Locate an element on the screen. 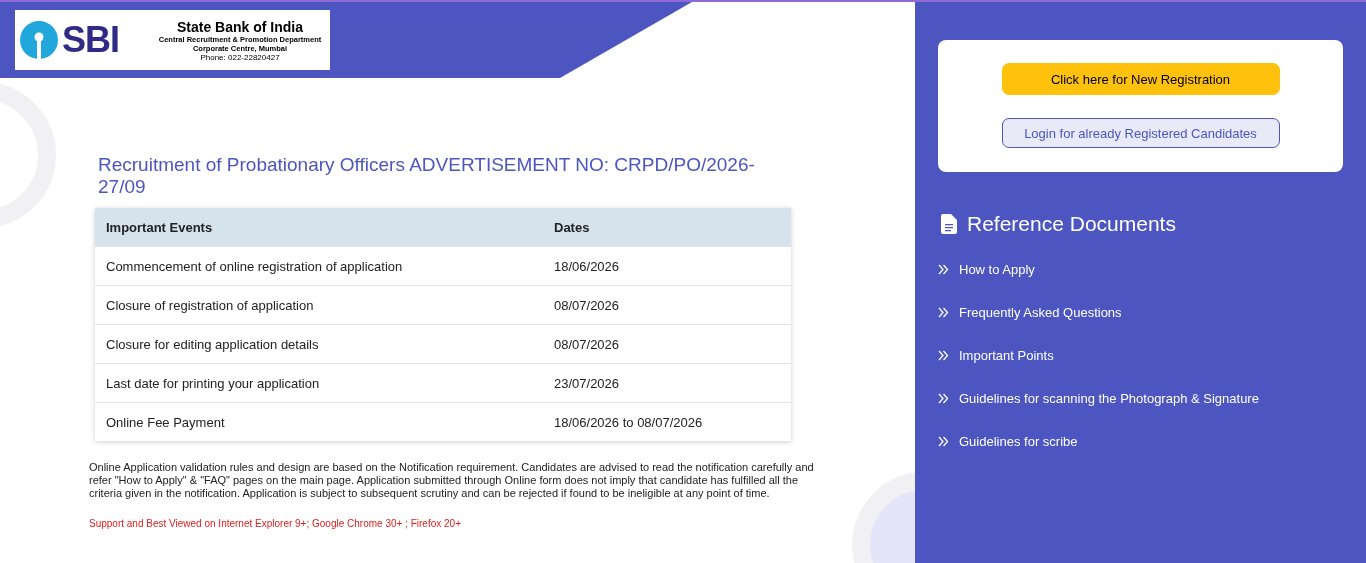  document-link: Guidelines for scanning the Photograph & Signature is located at coordinates (1109, 398).